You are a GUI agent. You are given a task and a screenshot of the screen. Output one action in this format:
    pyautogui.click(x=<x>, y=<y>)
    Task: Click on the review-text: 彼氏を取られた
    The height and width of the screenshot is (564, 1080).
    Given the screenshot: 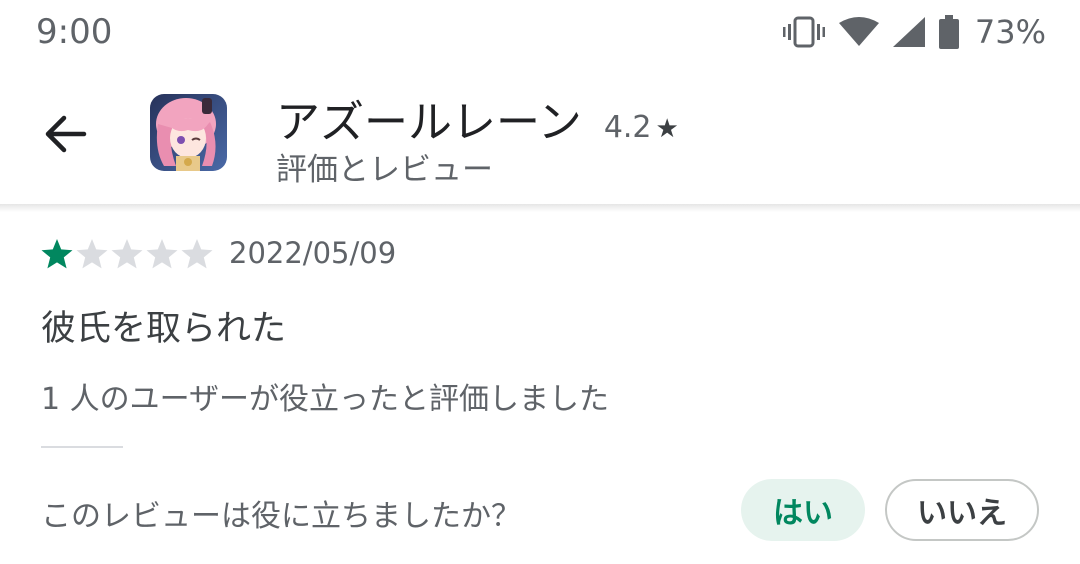 What is the action you would take?
    pyautogui.click(x=164, y=329)
    